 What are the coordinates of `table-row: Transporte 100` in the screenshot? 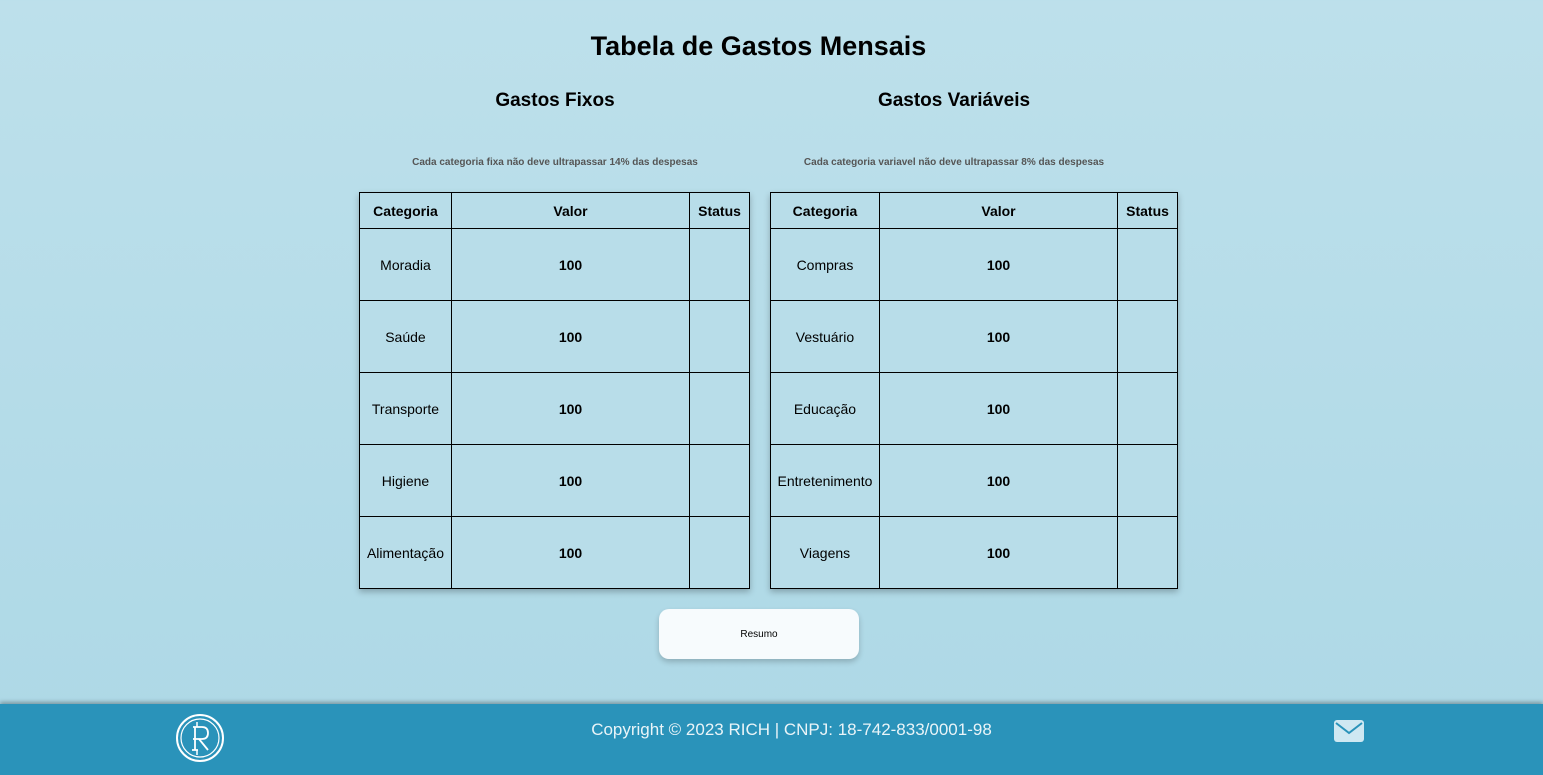 It's located at (554, 408).